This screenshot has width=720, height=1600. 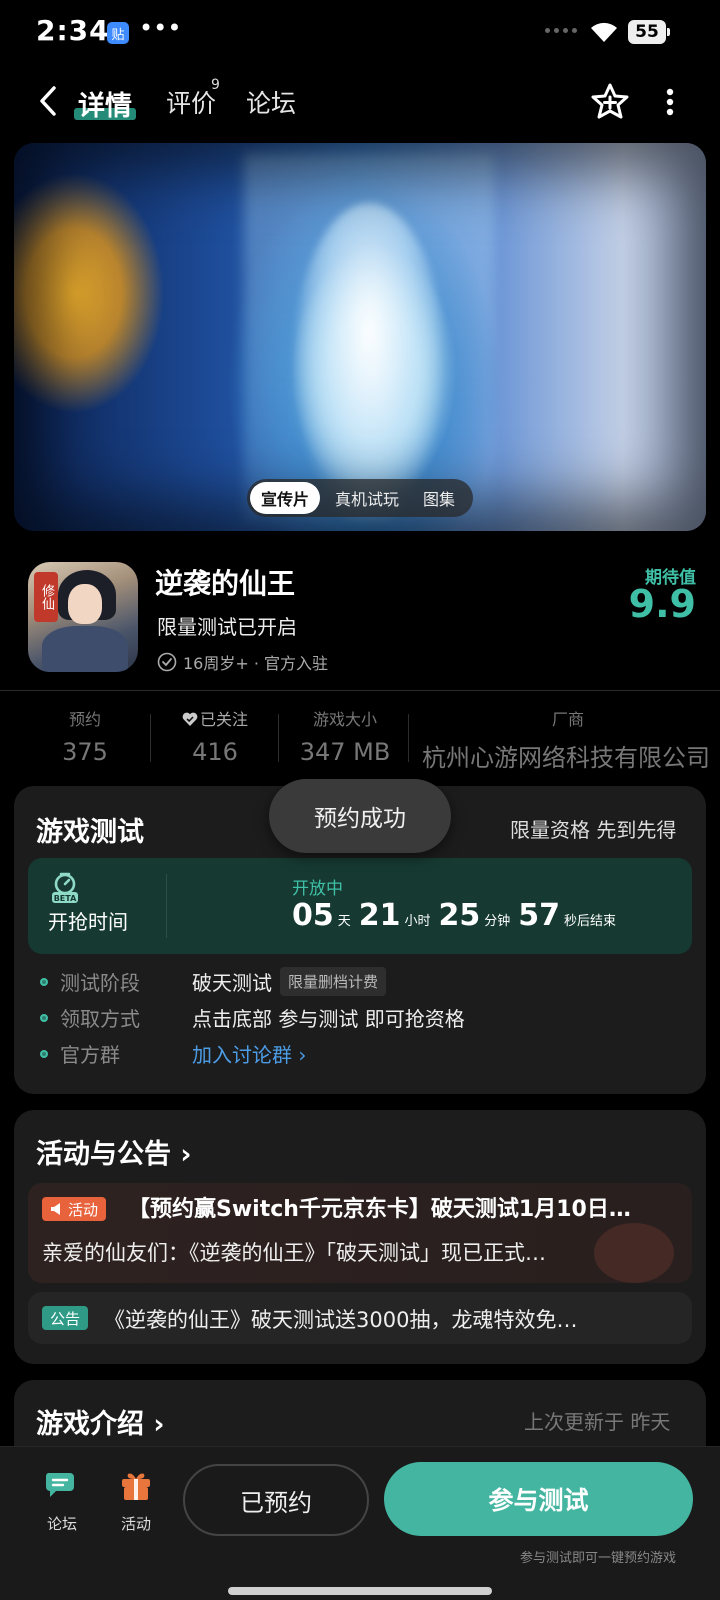 What do you see at coordinates (345, 752) in the screenshot?
I see `stat-value: 347 MB` at bounding box center [345, 752].